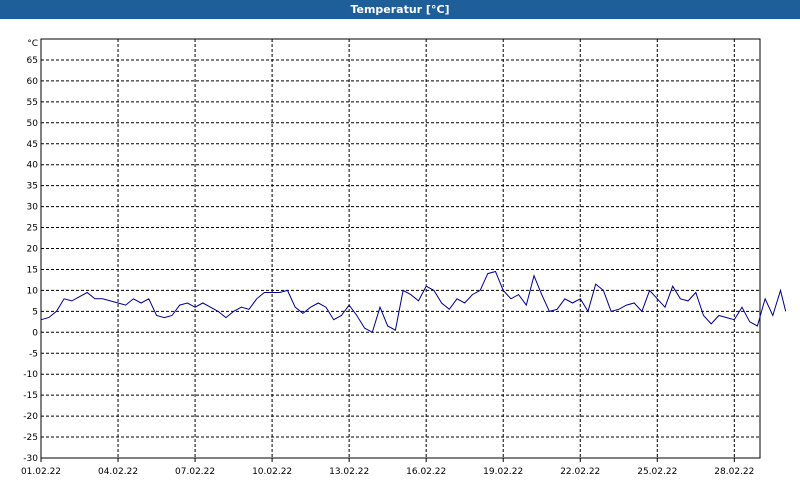 The height and width of the screenshot is (500, 800). Describe the element at coordinates (32, 103) in the screenshot. I see `y-tick-label: 55` at that location.